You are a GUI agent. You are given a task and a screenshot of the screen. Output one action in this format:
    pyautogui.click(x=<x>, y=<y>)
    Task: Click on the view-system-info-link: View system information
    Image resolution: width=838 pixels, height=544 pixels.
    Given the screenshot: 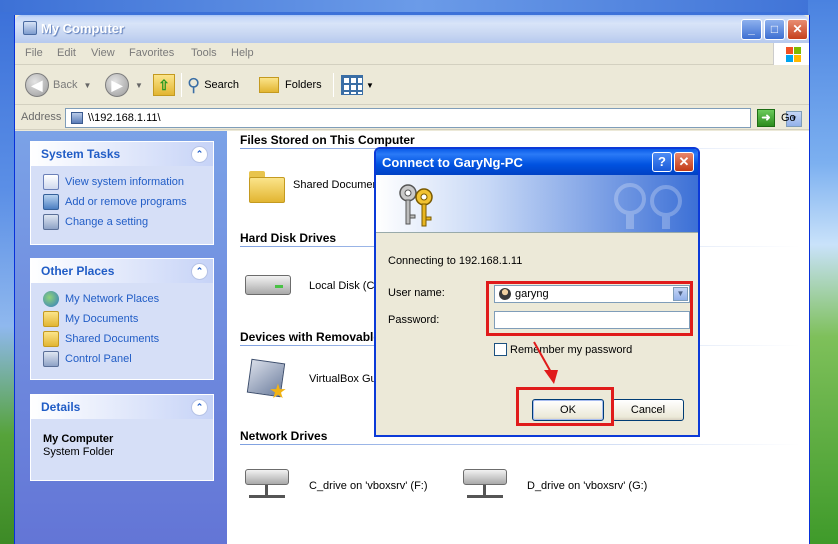 What is the action you would take?
    pyautogui.click(x=113, y=182)
    